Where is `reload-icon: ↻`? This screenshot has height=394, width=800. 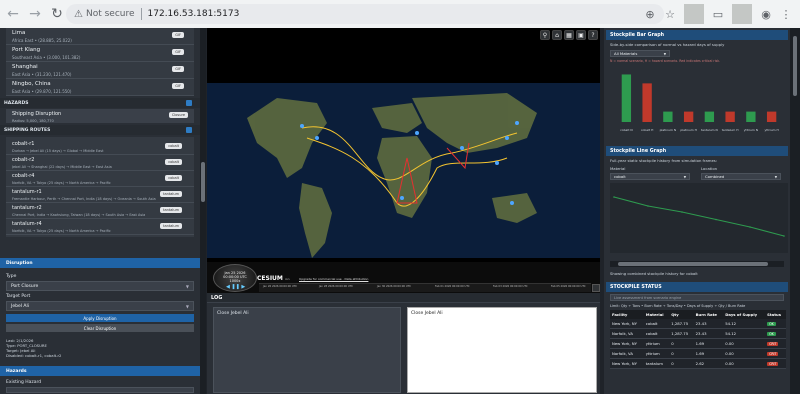 reload-icon: ↻ is located at coordinates (57, 14).